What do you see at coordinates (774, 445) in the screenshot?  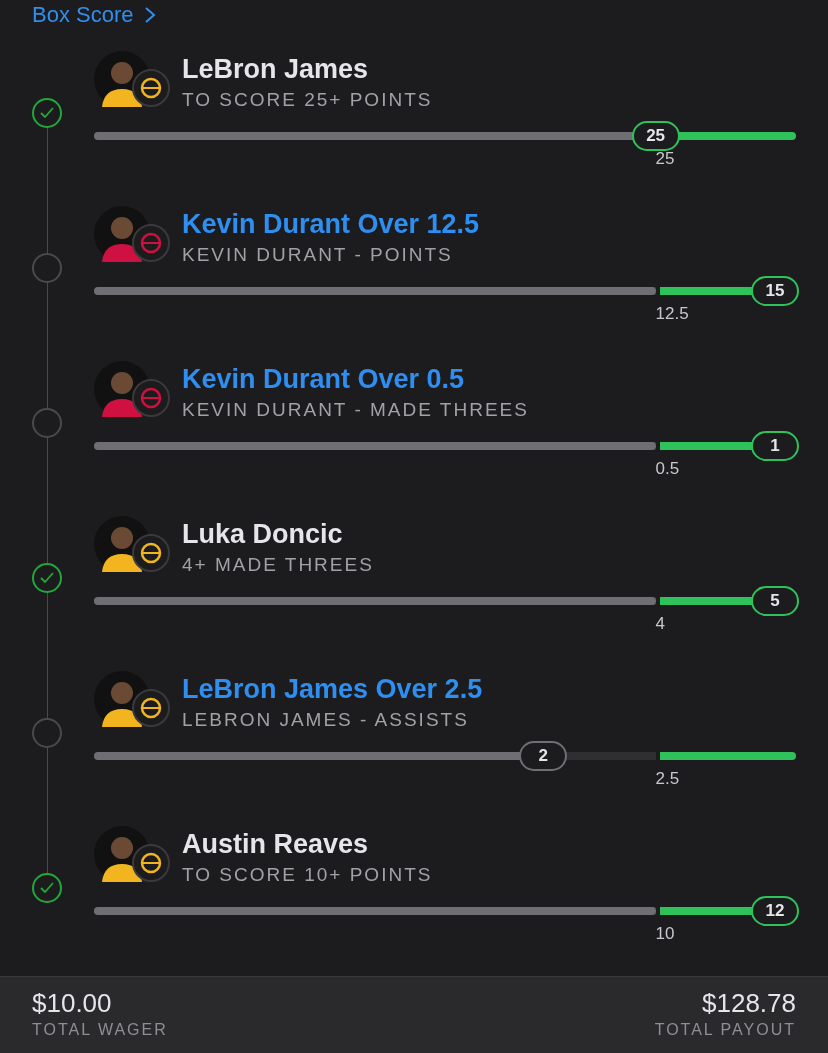 I see `current-value-bubble: 1` at bounding box center [774, 445].